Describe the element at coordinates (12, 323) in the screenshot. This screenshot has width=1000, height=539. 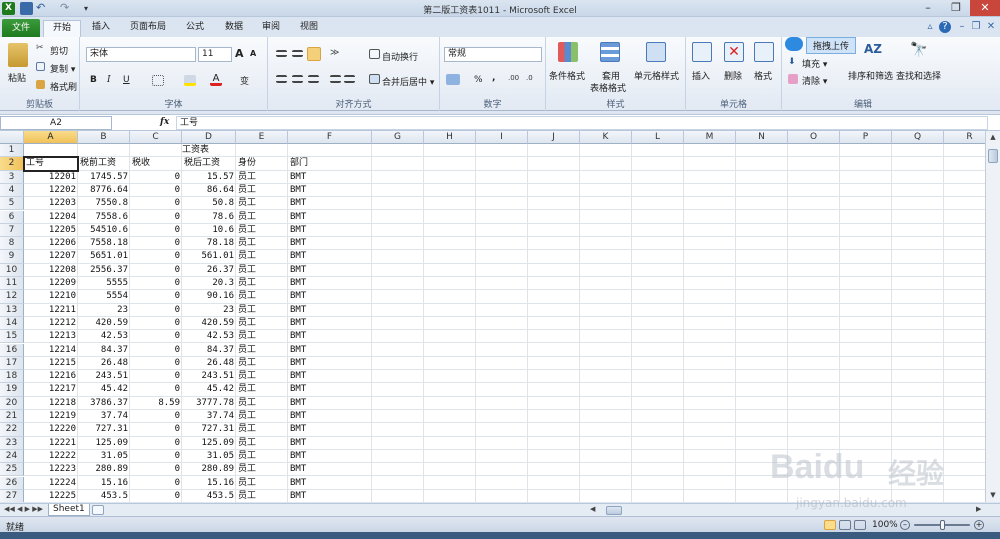
I see `row-header: 14` at that location.